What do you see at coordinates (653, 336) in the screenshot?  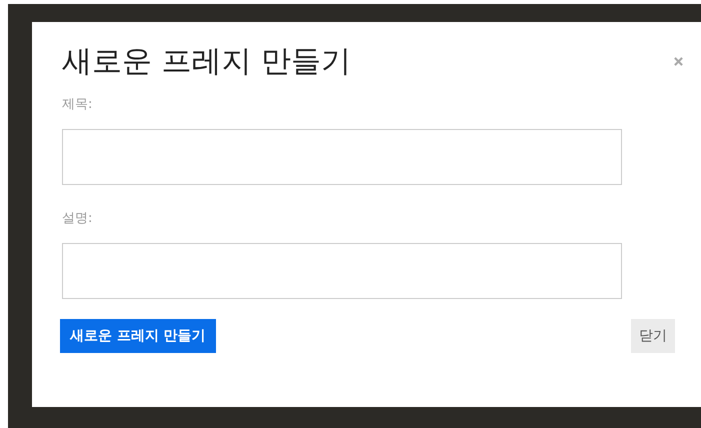 I see `close-button: 닫기` at bounding box center [653, 336].